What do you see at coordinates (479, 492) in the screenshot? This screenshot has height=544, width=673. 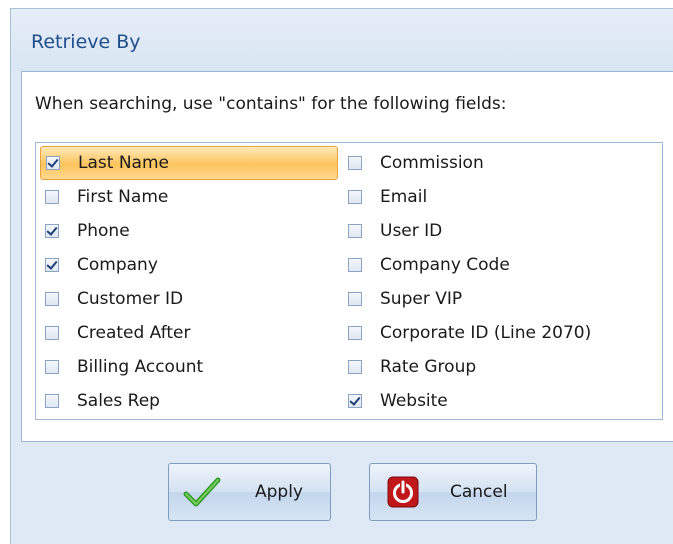 I see `cancel-button-label: Cancel` at bounding box center [479, 492].